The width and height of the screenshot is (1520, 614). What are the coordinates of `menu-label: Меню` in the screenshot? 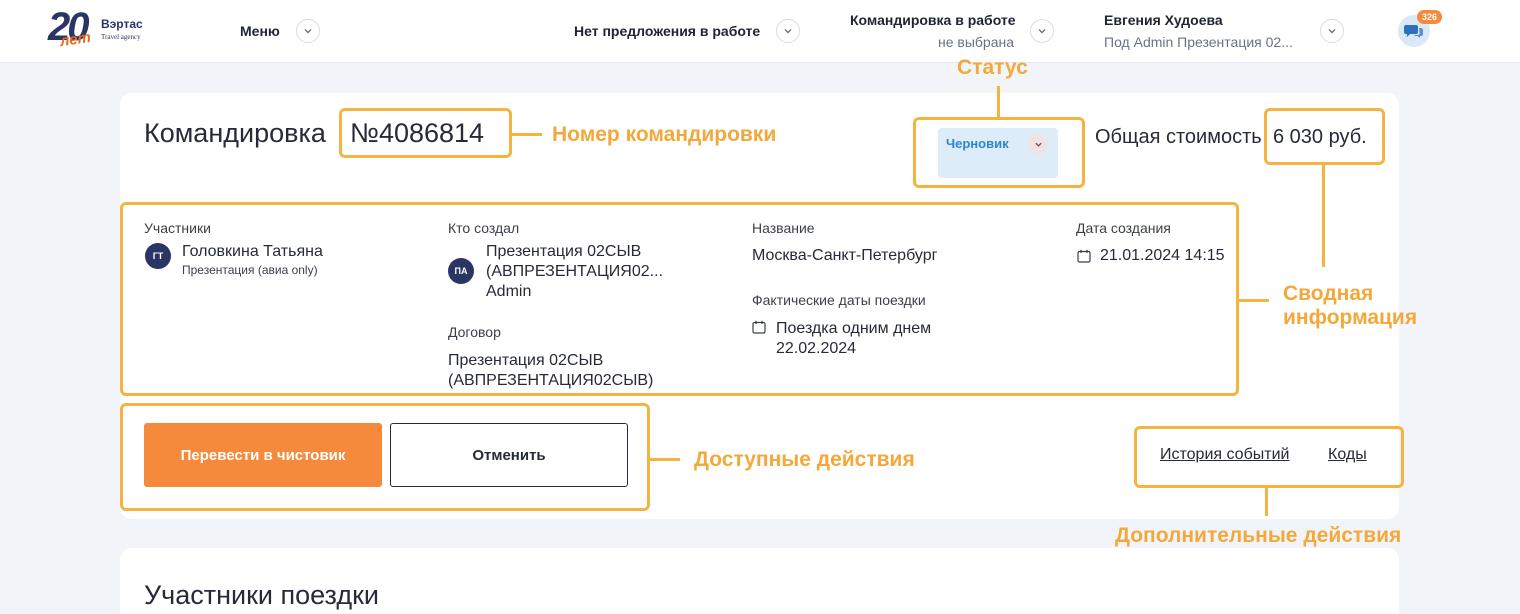 It's located at (260, 31).